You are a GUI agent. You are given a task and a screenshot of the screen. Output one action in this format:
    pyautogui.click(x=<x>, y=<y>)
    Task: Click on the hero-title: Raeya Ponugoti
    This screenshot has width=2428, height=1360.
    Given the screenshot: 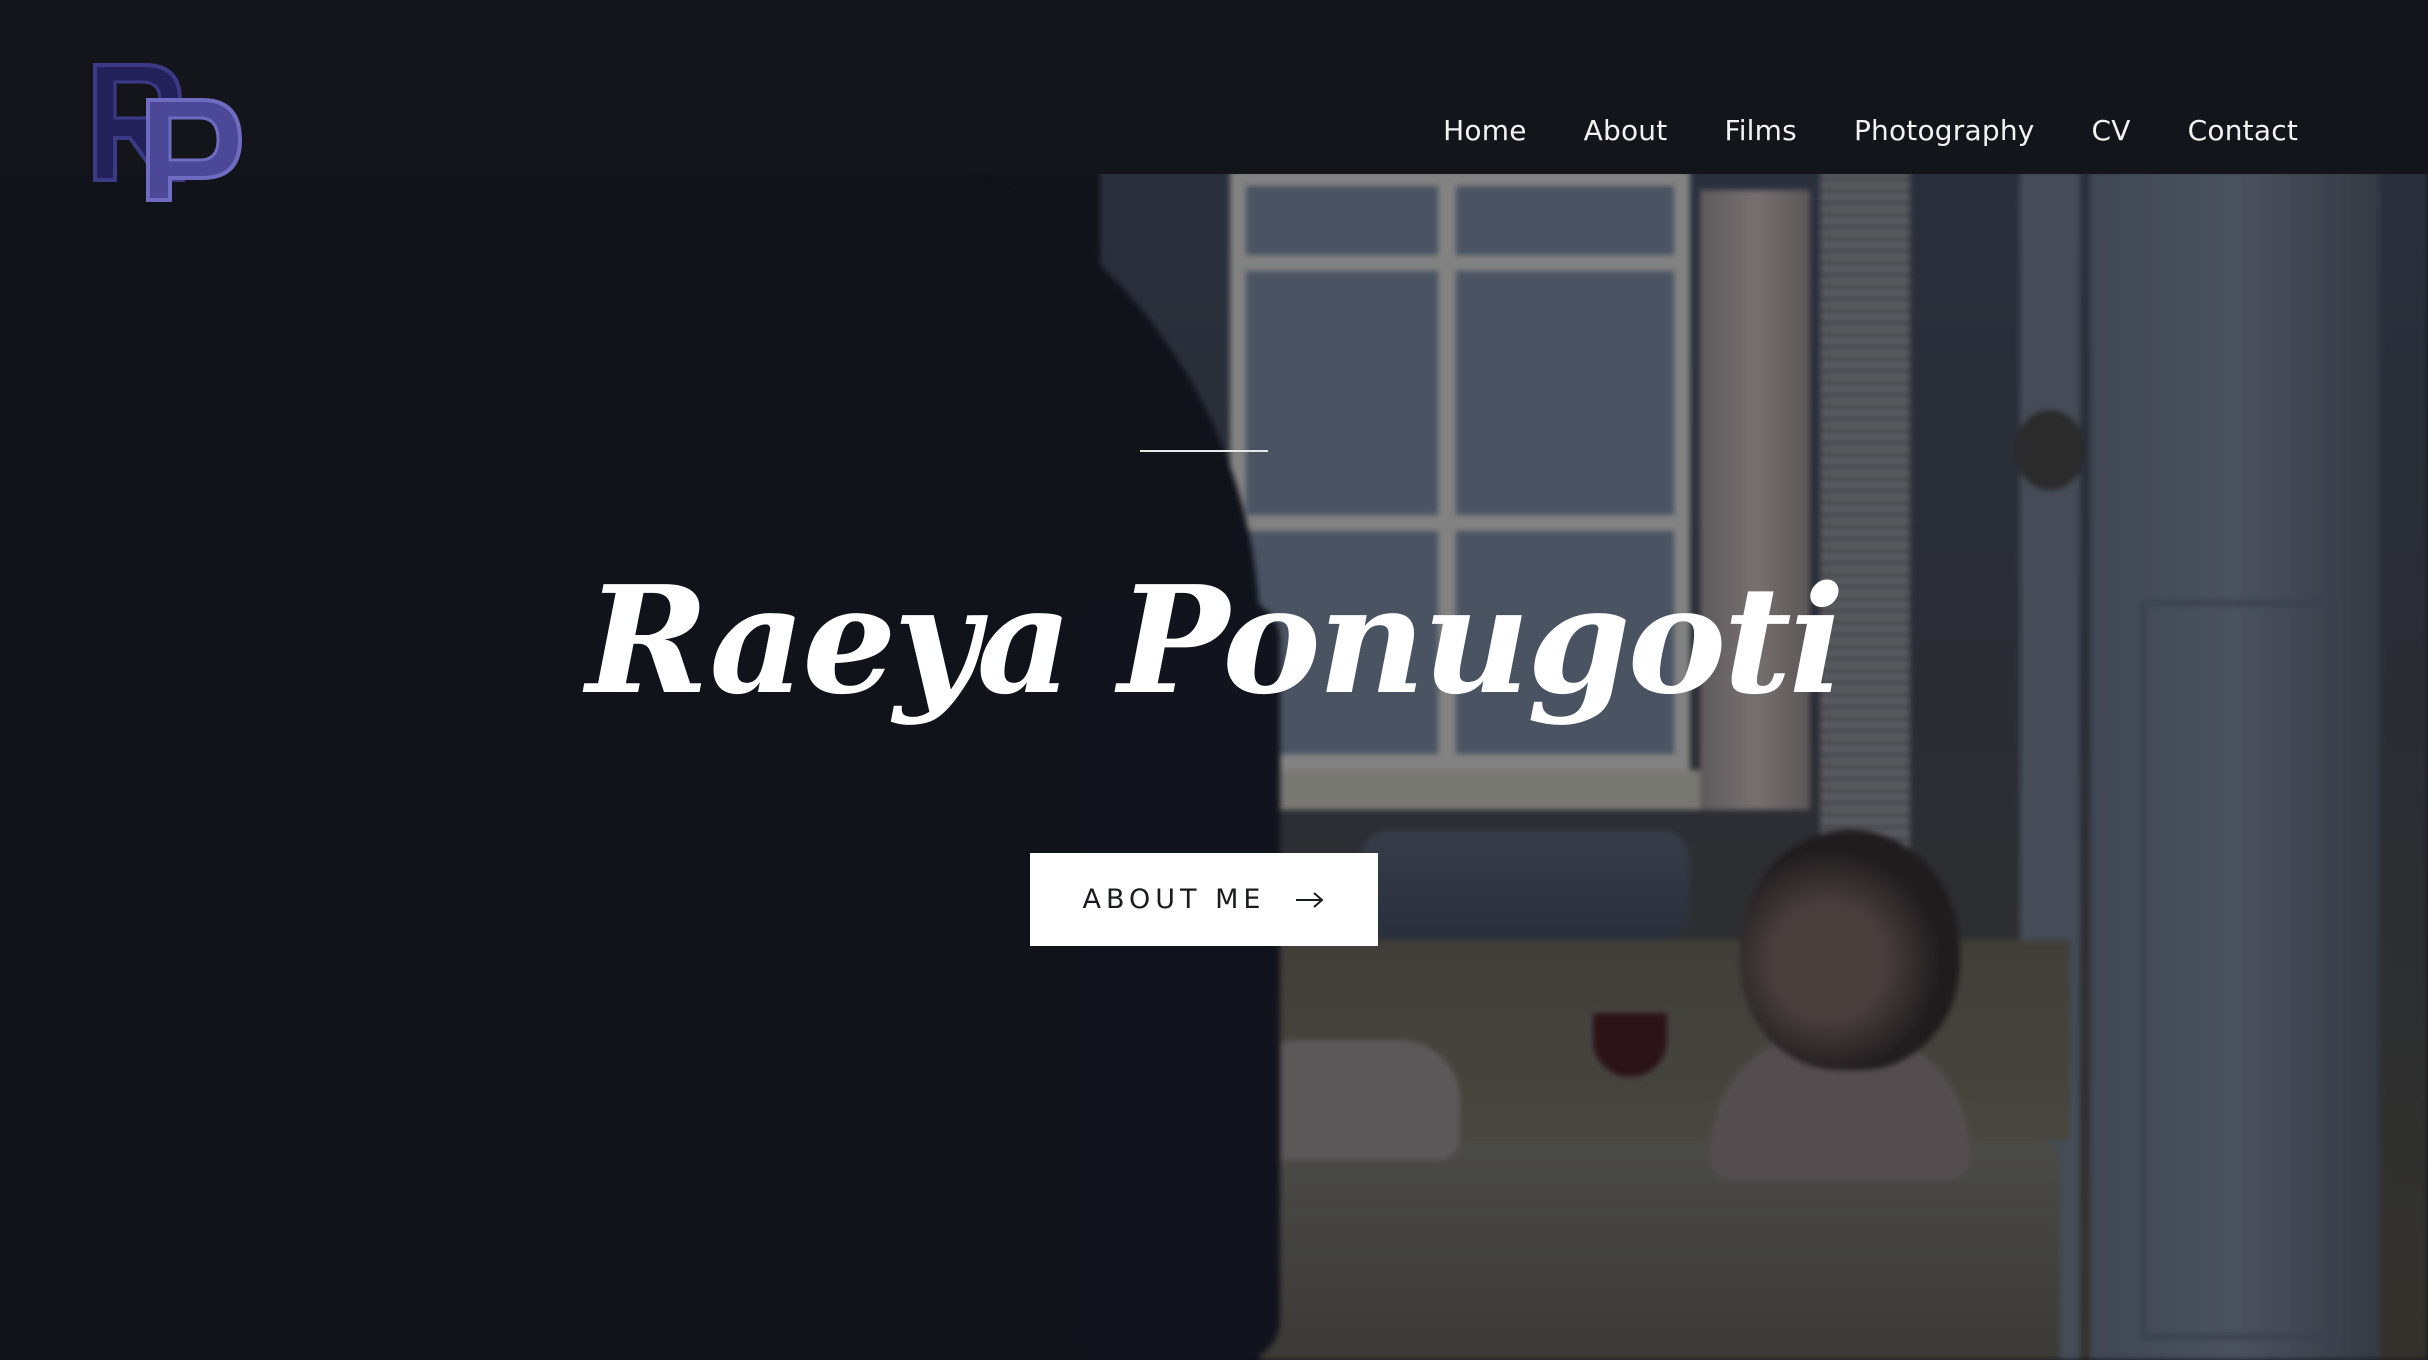 What is the action you would take?
    pyautogui.click(x=1215, y=640)
    